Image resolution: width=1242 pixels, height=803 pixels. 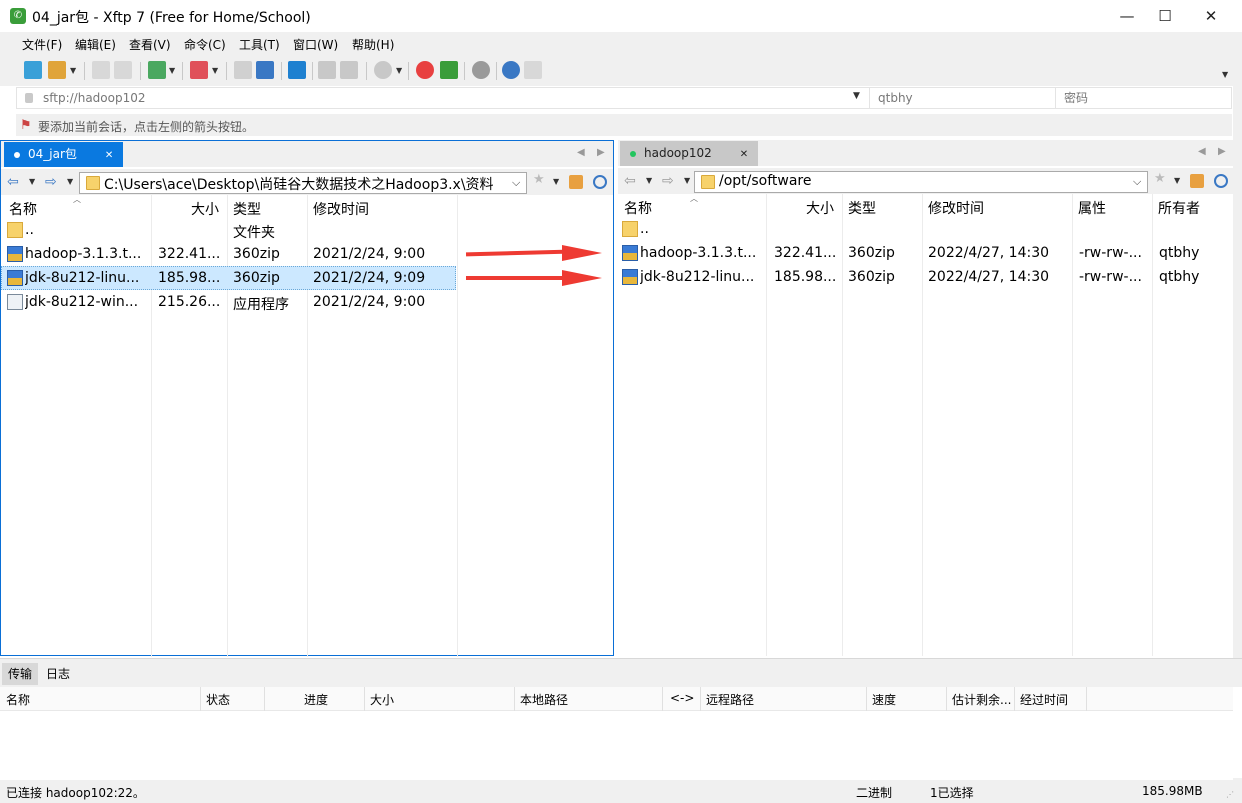 I want to click on circle-icon, so click(x=383, y=70).